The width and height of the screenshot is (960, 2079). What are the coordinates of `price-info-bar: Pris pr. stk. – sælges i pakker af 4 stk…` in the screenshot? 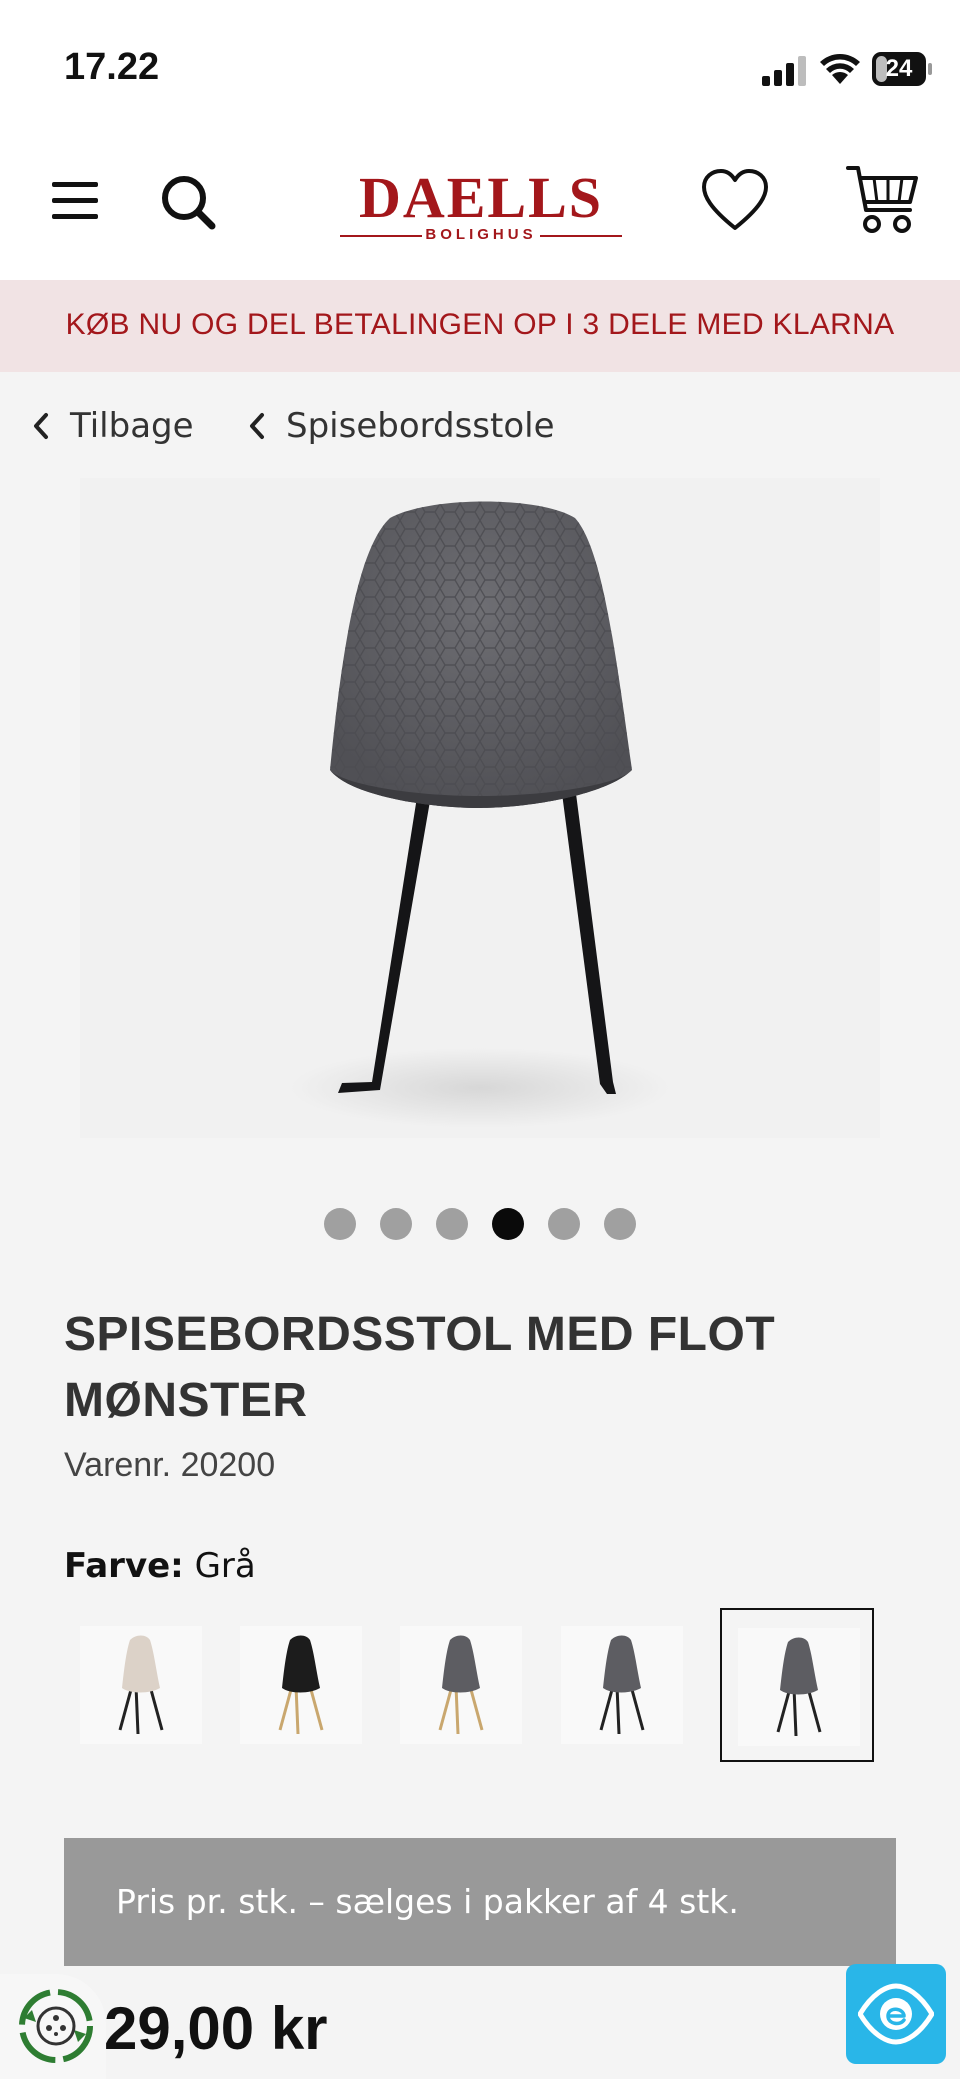 It's located at (480, 1902).